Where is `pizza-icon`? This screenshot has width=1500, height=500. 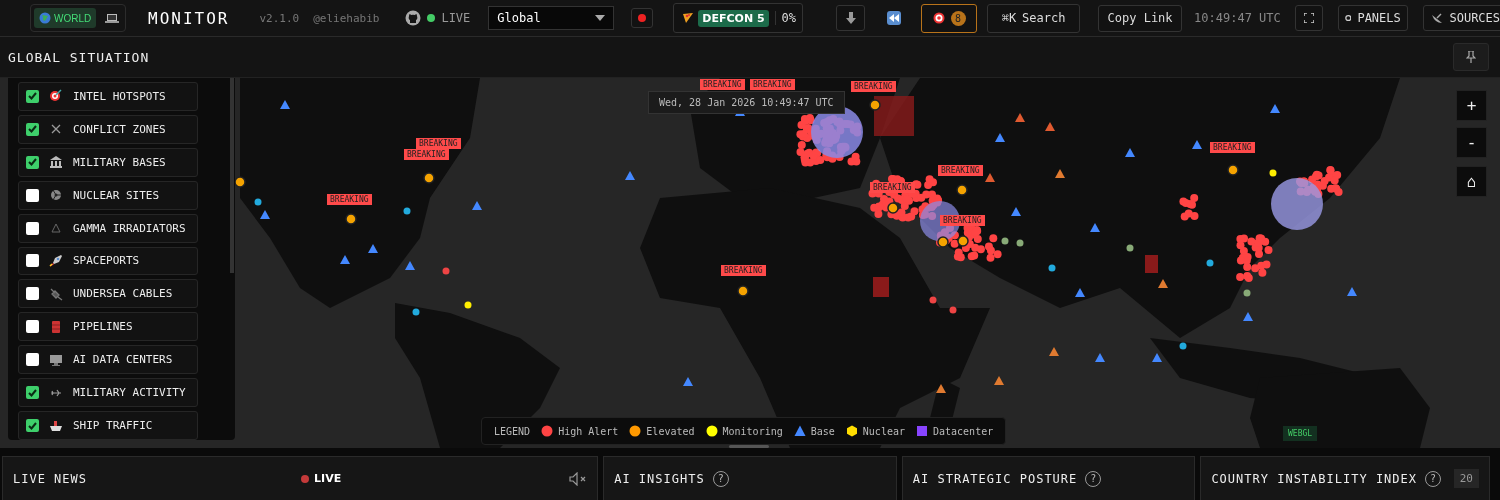 pizza-icon is located at coordinates (688, 18).